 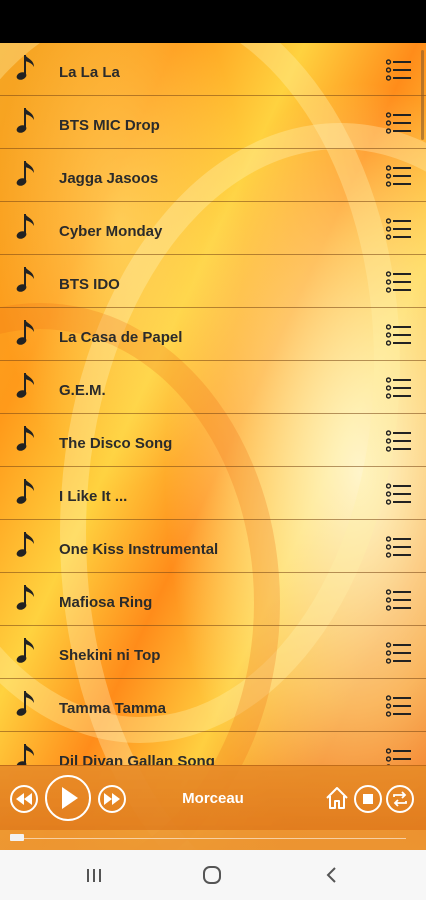 What do you see at coordinates (213, 21) in the screenshot?
I see `status-bar` at bounding box center [213, 21].